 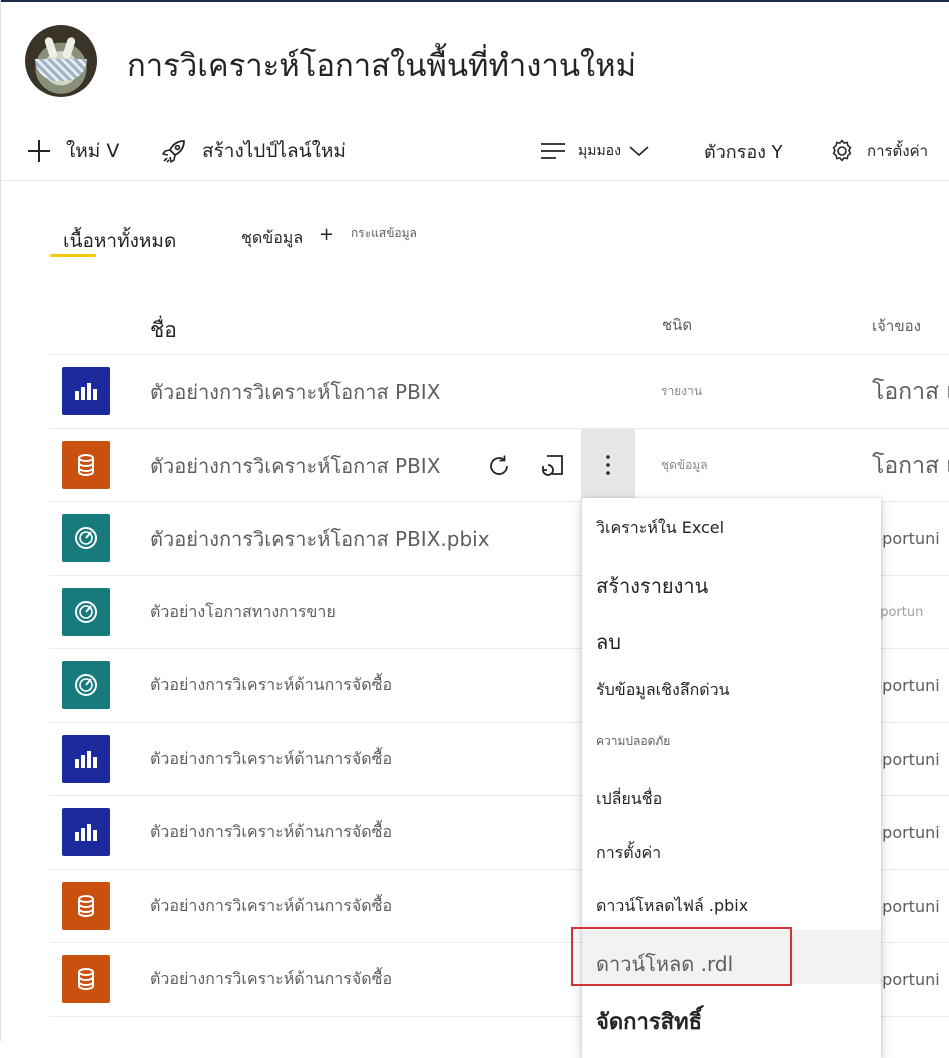 What do you see at coordinates (684, 465) in the screenshot?
I see `item-type: ชุดข้อมูล` at bounding box center [684, 465].